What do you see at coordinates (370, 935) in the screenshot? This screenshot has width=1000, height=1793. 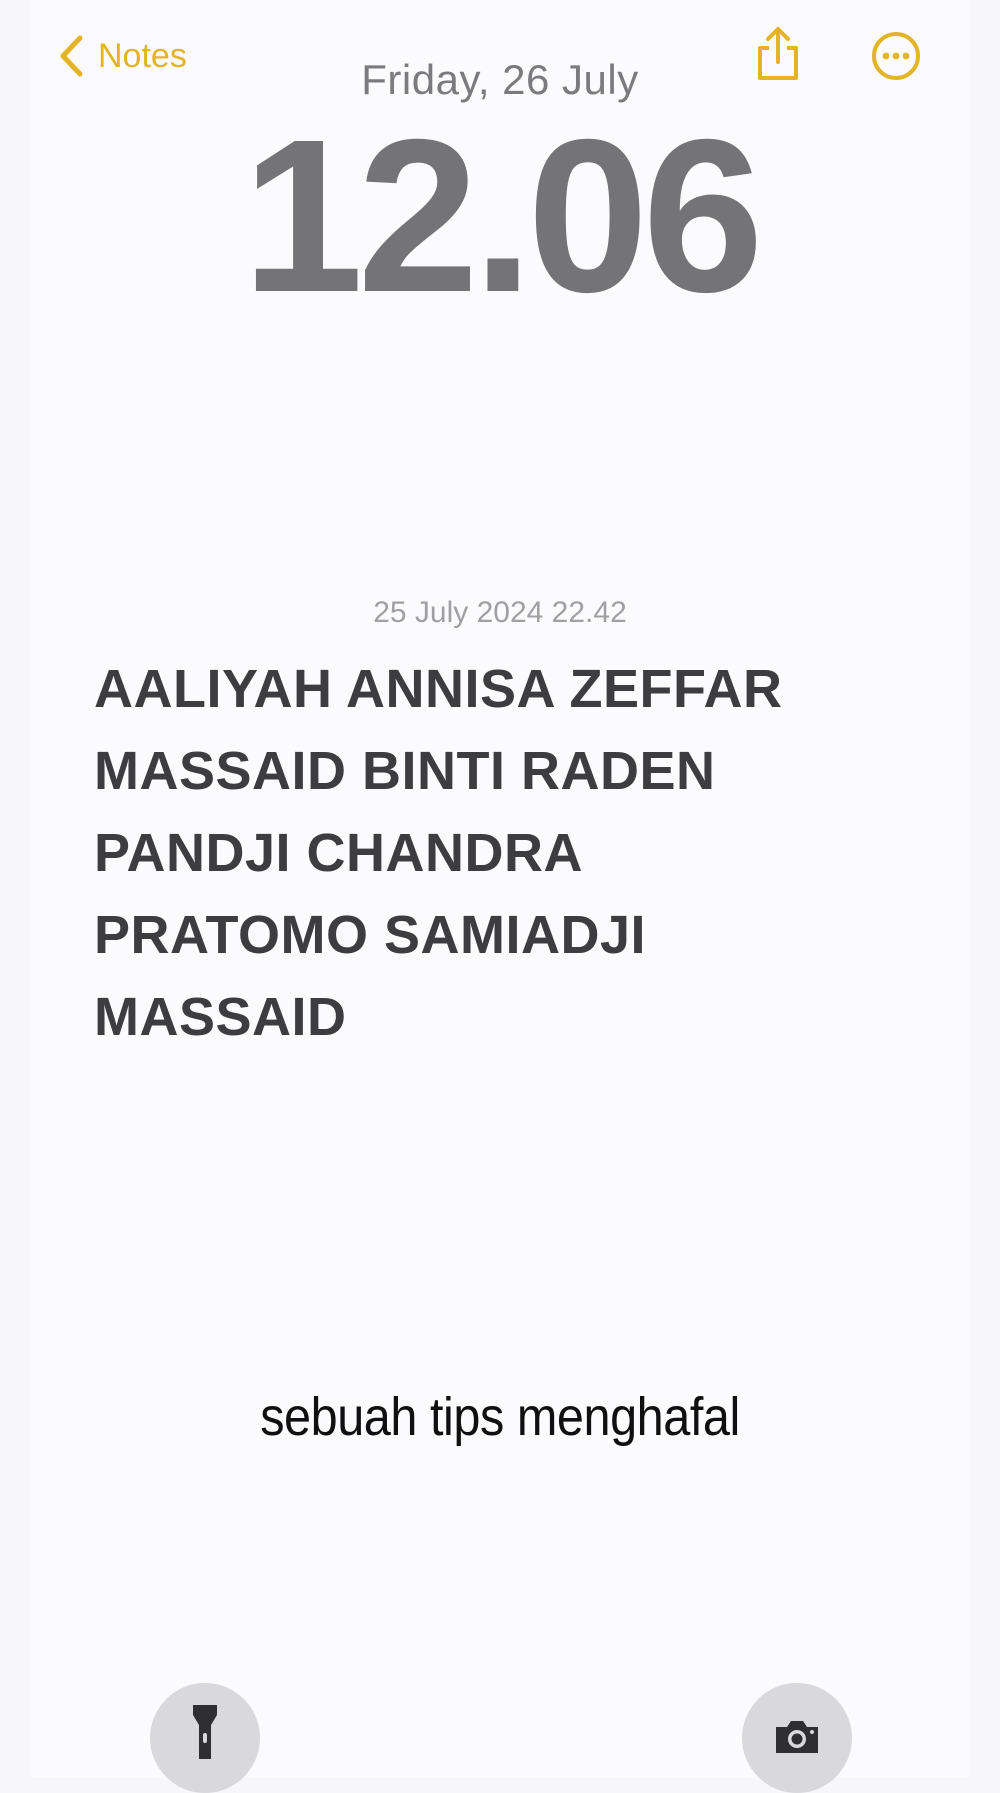 I see `note-line: PRATOMO SAMIADJI` at bounding box center [370, 935].